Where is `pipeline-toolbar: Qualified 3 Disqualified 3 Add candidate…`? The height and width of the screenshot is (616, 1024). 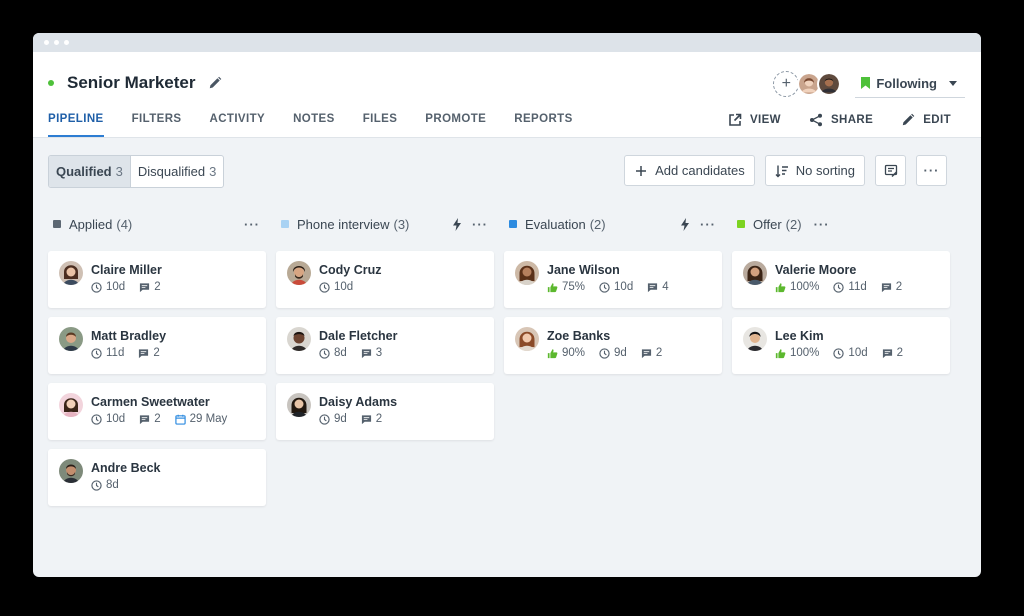
pipeline-toolbar: Qualified 3 Disqualified 3 Add candidate… is located at coordinates (497, 171).